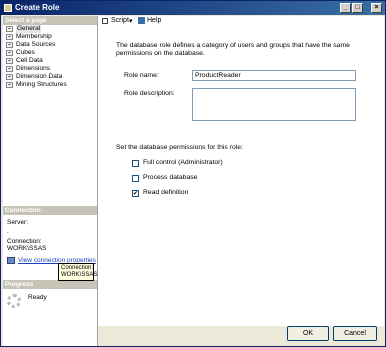 This screenshot has height=347, width=386. Describe the element at coordinates (141, 20) in the screenshot. I see `help-icon` at that location.